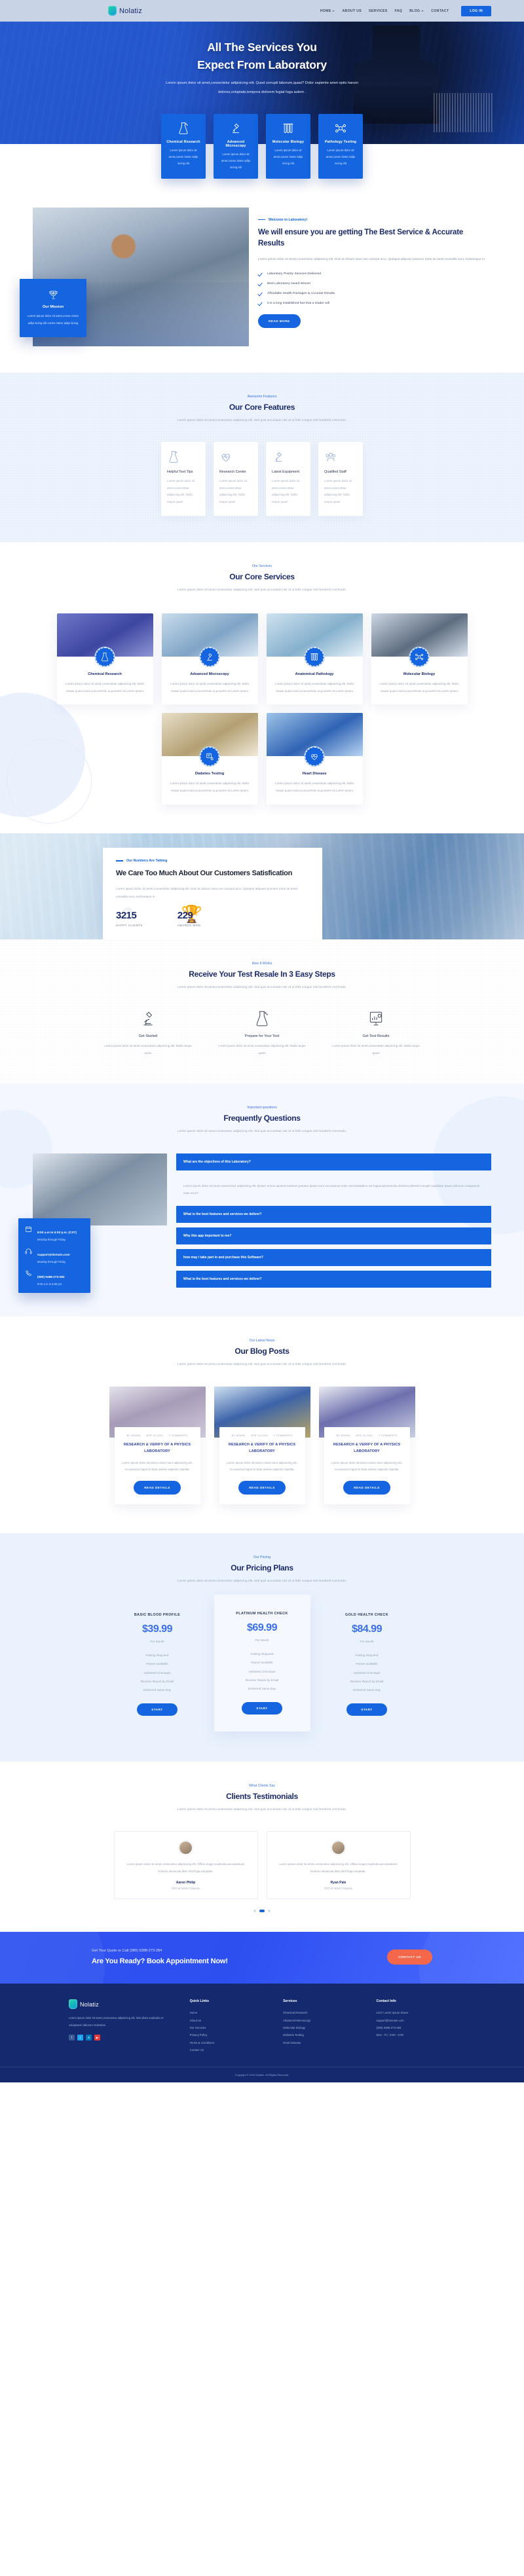 This screenshot has height=2576, width=524. I want to click on youtube-icon: ▶, so click(97, 2038).